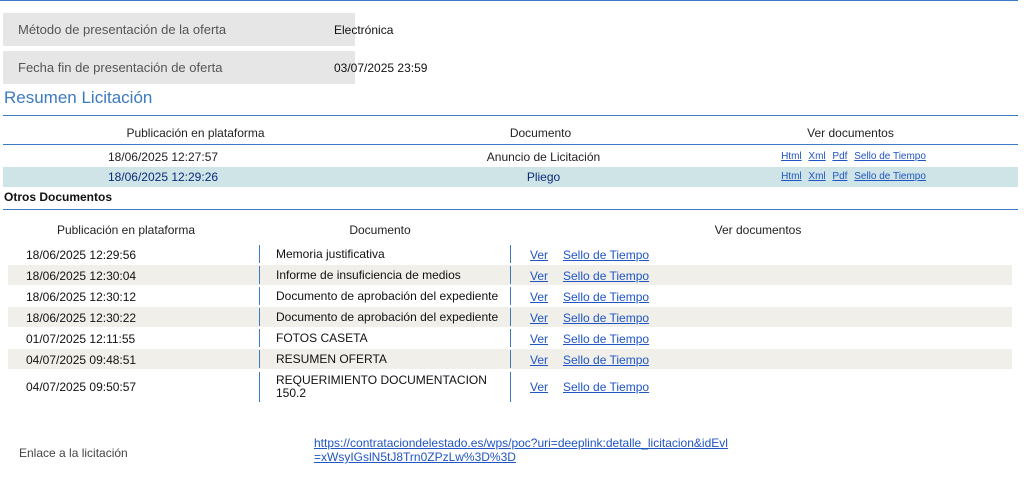  What do you see at coordinates (364, 30) in the screenshot?
I see `detail-value-metodo: Electrónica` at bounding box center [364, 30].